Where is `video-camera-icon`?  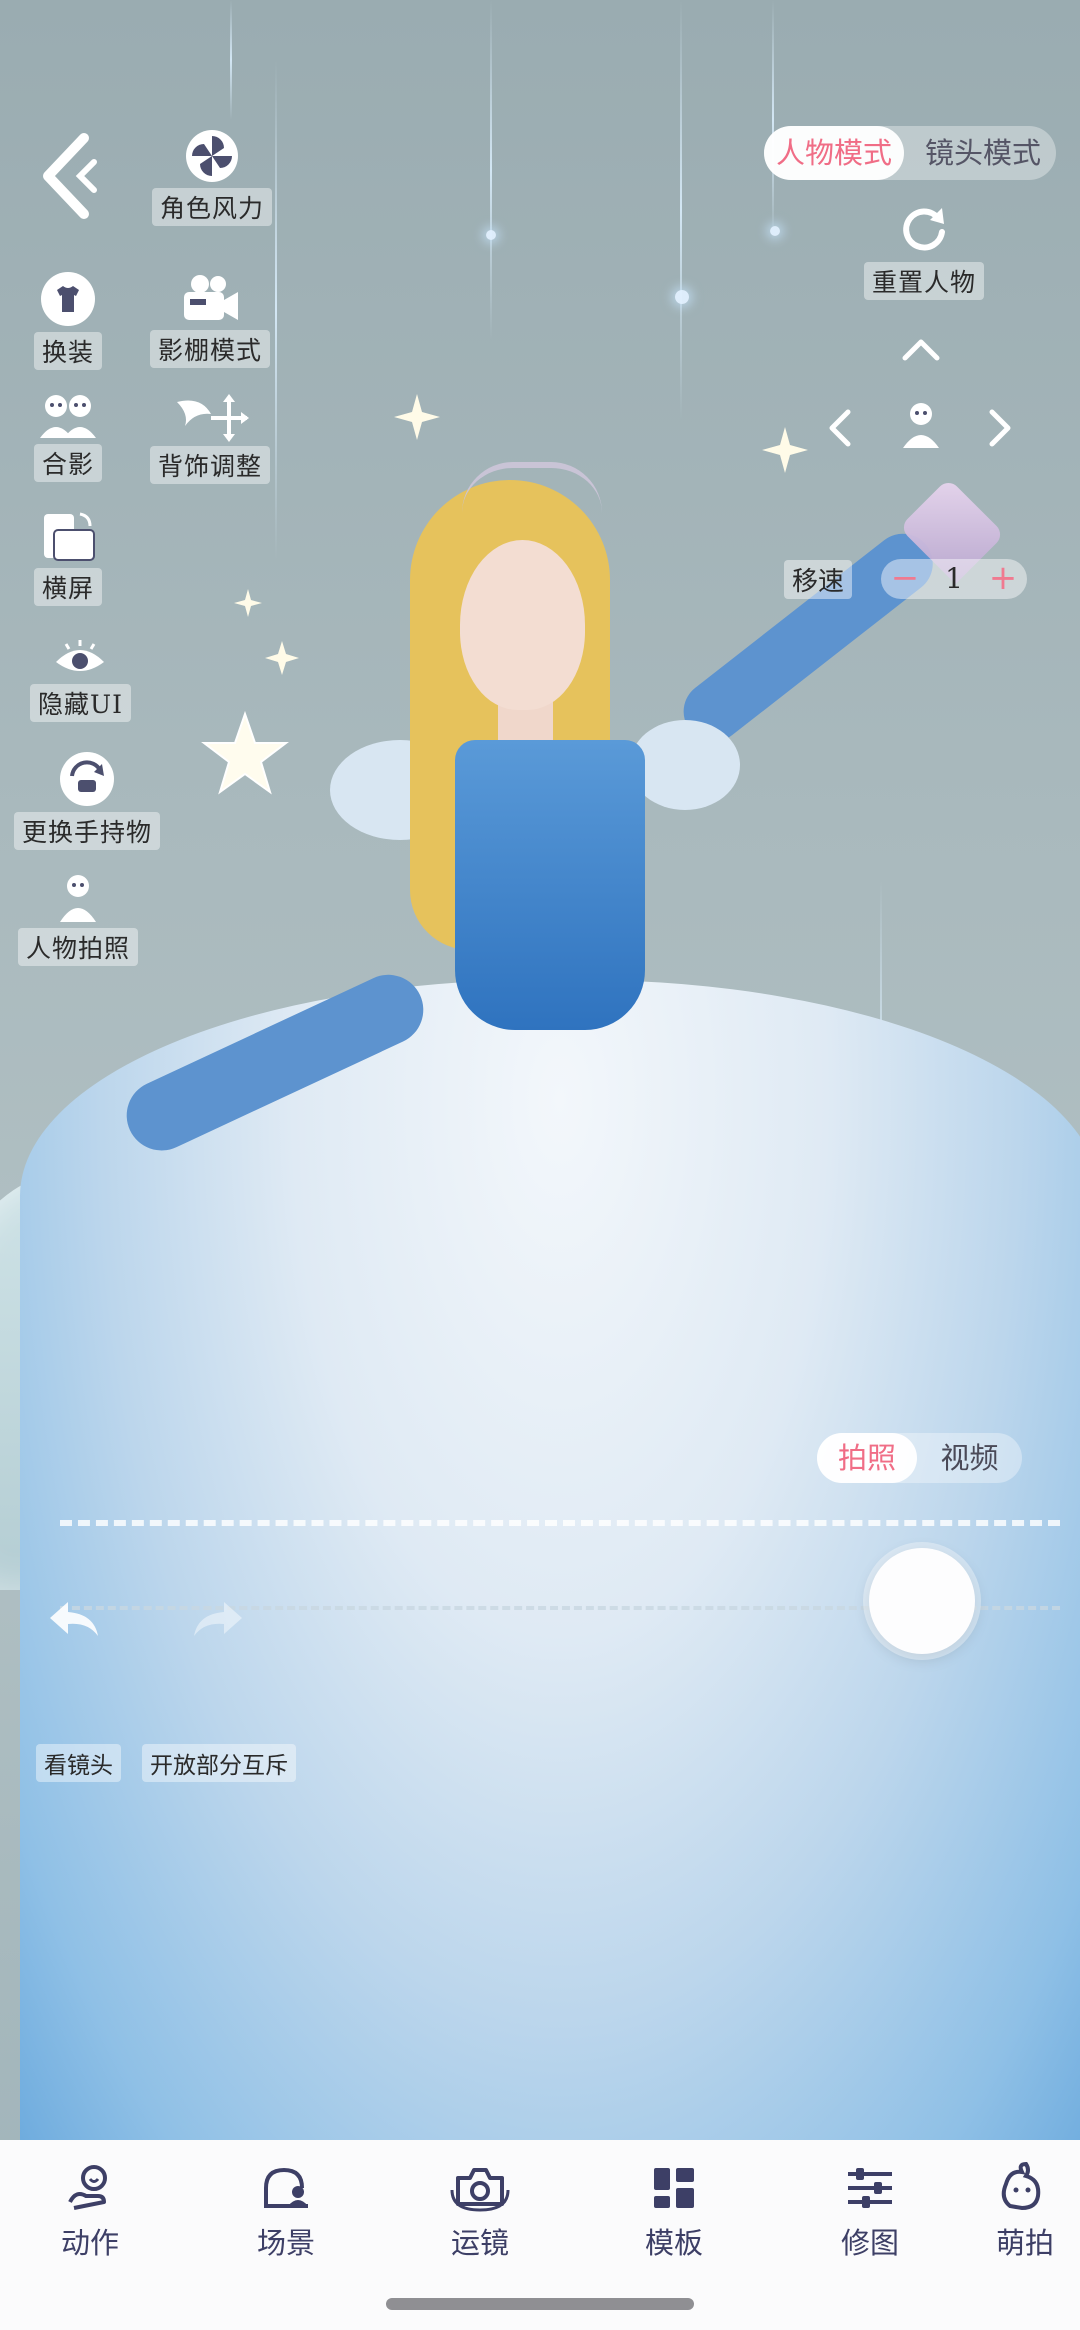 video-camera-icon is located at coordinates (211, 297).